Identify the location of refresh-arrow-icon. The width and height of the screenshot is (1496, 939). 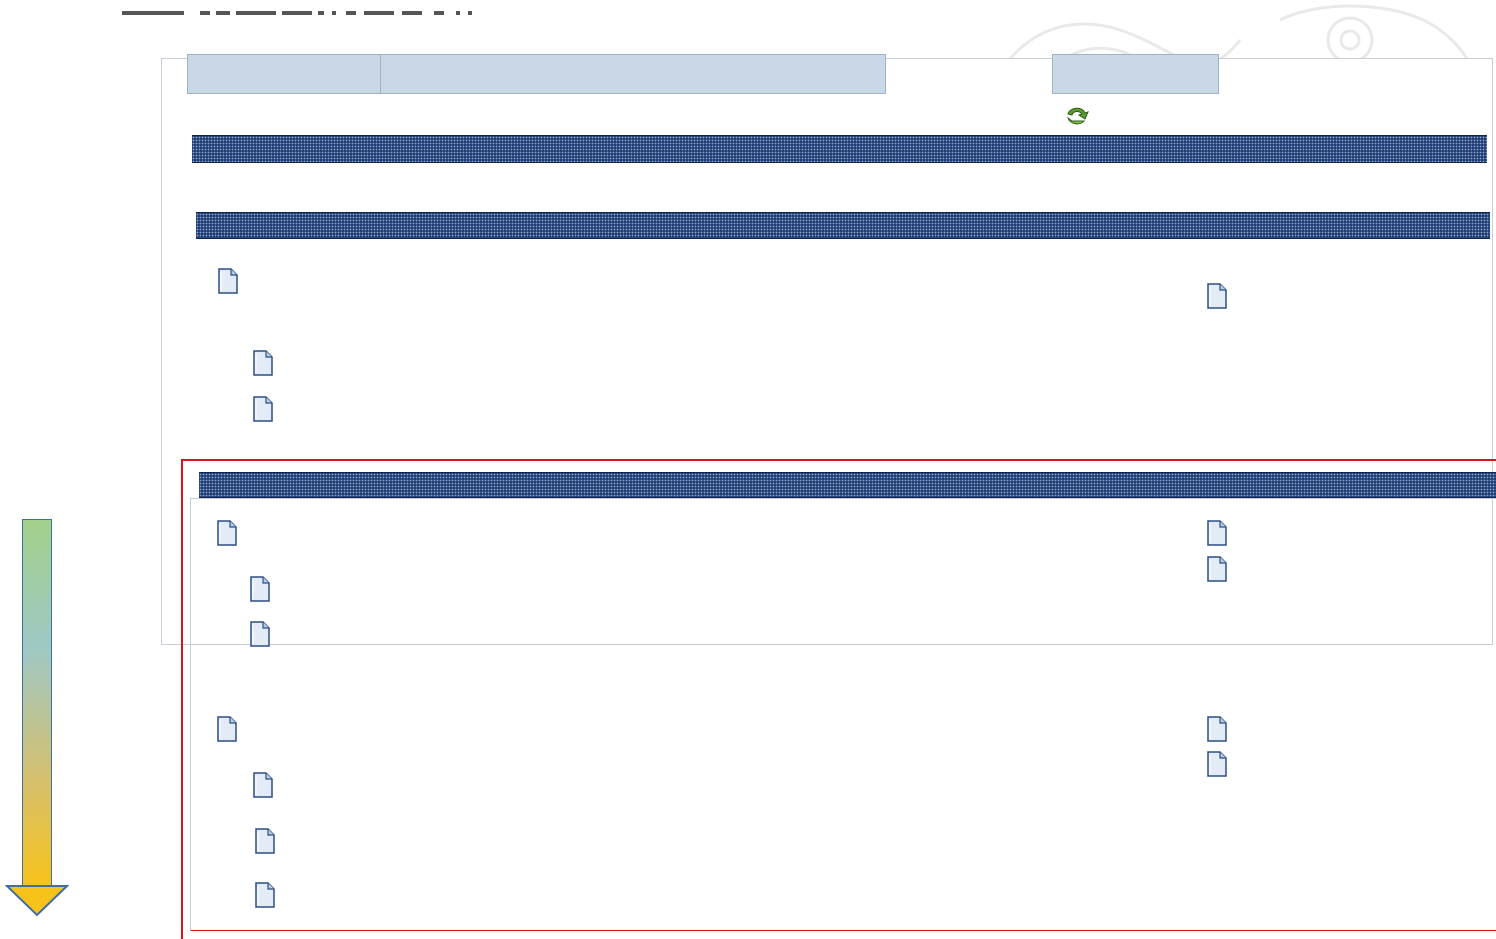
(1077, 116).